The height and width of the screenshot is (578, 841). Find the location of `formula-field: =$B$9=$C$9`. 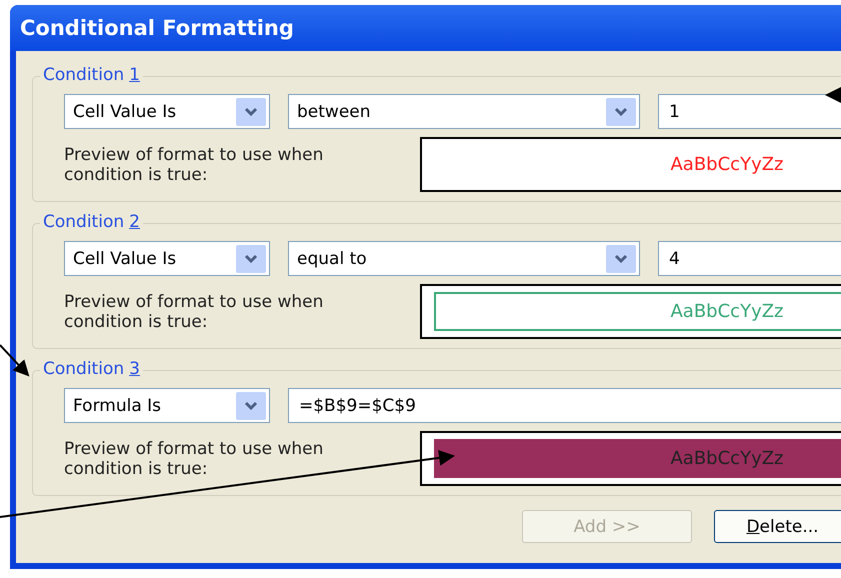

formula-field: =$B$9=$C$9 is located at coordinates (564, 405).